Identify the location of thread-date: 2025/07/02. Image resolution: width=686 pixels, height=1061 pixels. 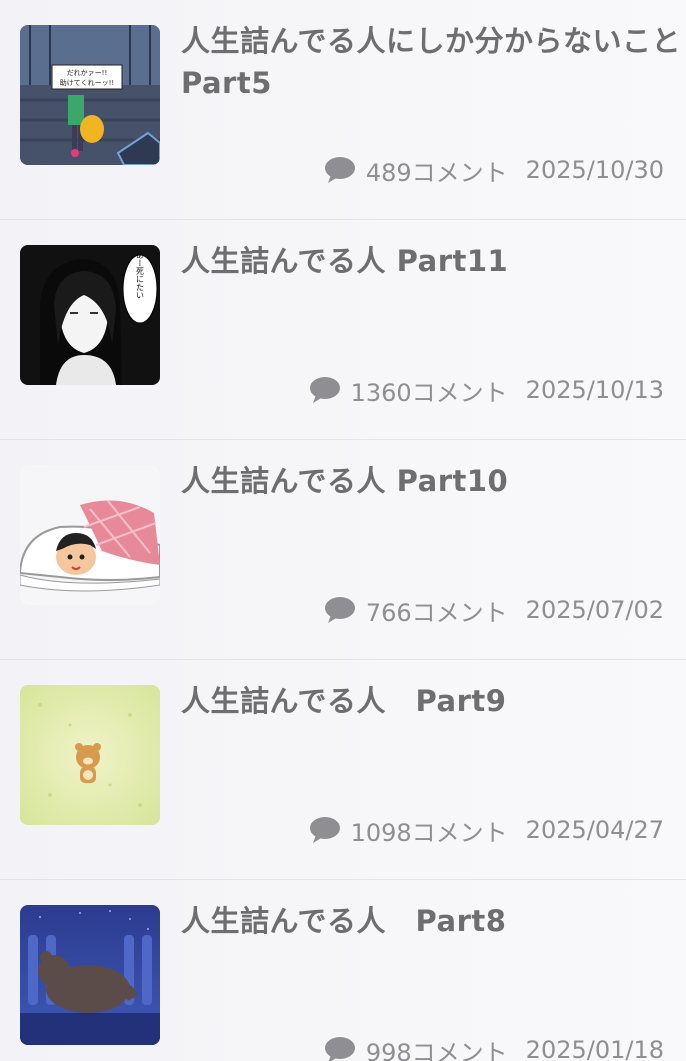
(594, 610).